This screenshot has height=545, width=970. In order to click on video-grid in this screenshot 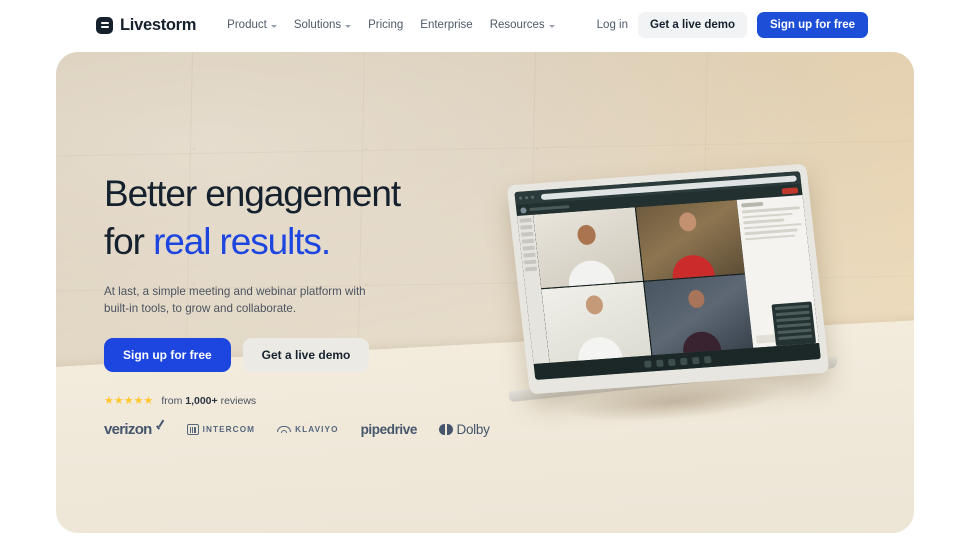, I will do `click(643, 281)`.